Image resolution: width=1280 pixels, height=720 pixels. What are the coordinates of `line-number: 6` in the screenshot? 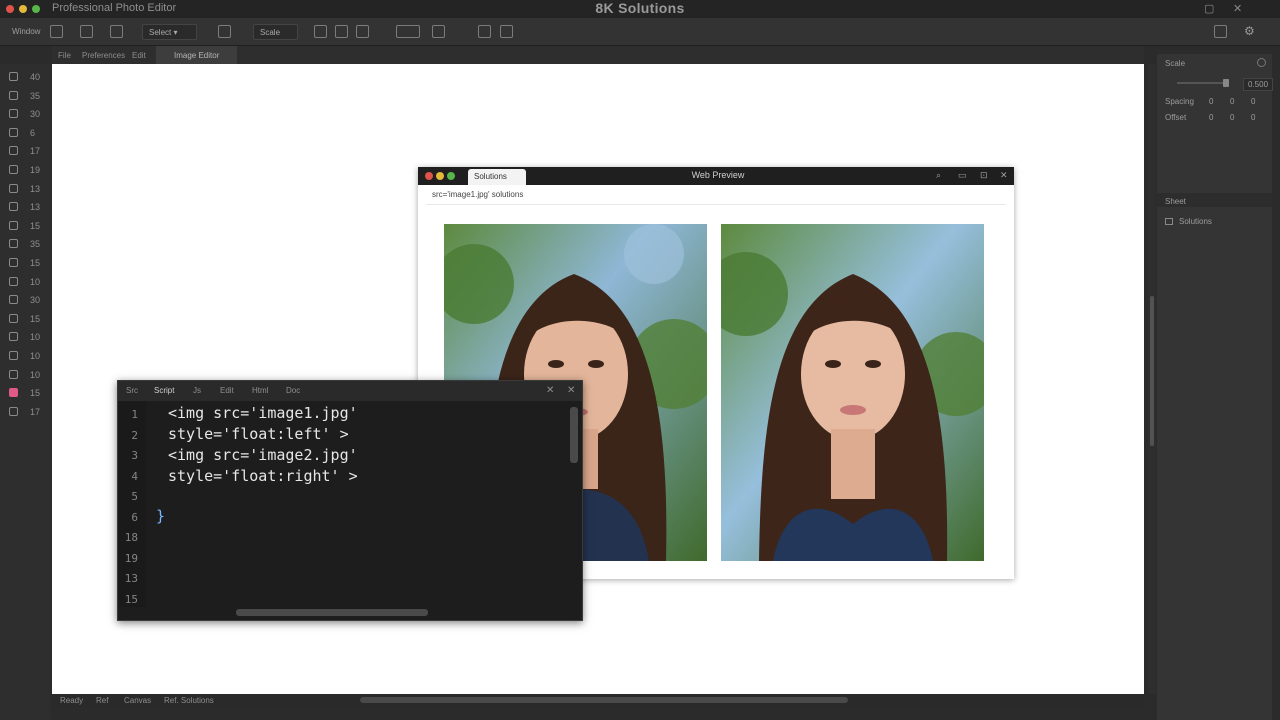 It's located at (134, 517).